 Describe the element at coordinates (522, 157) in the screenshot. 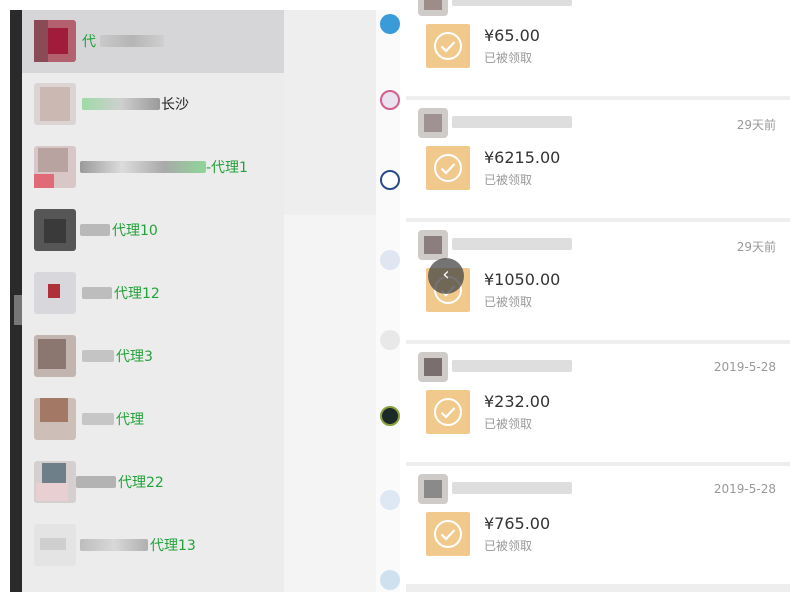

I see `record-amount: ¥6215.00` at that location.